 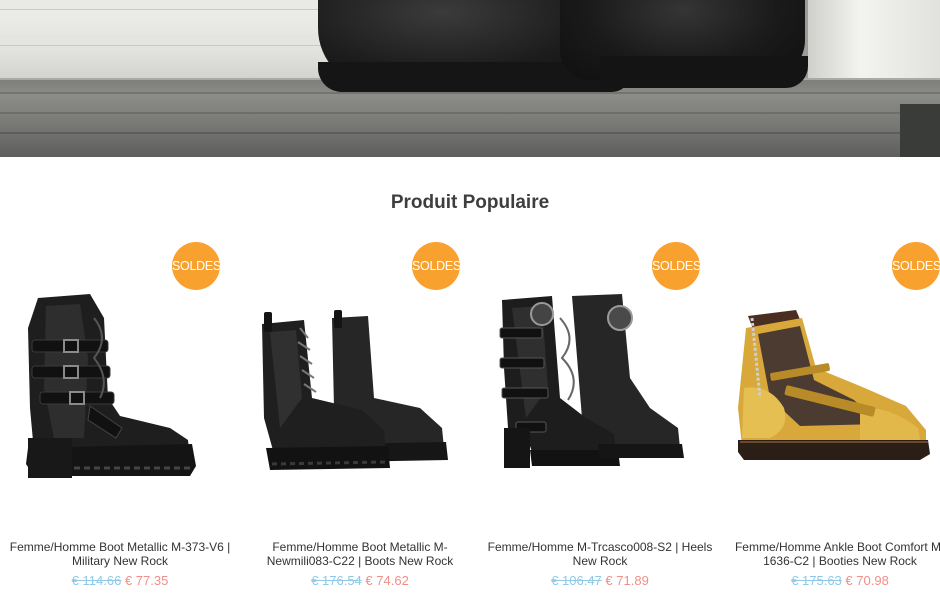 I want to click on sale-price: € 71.89, so click(x=627, y=580).